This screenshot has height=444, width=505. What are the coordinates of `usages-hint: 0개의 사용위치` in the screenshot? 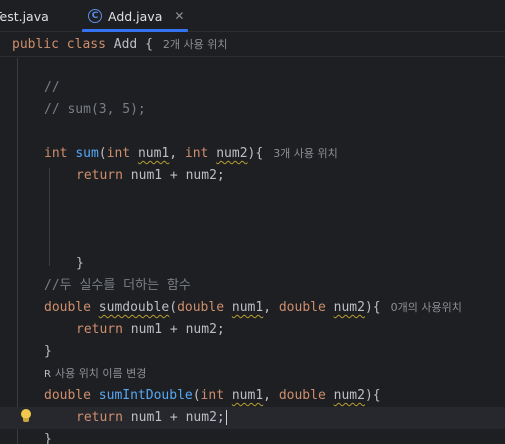 It's located at (426, 307).